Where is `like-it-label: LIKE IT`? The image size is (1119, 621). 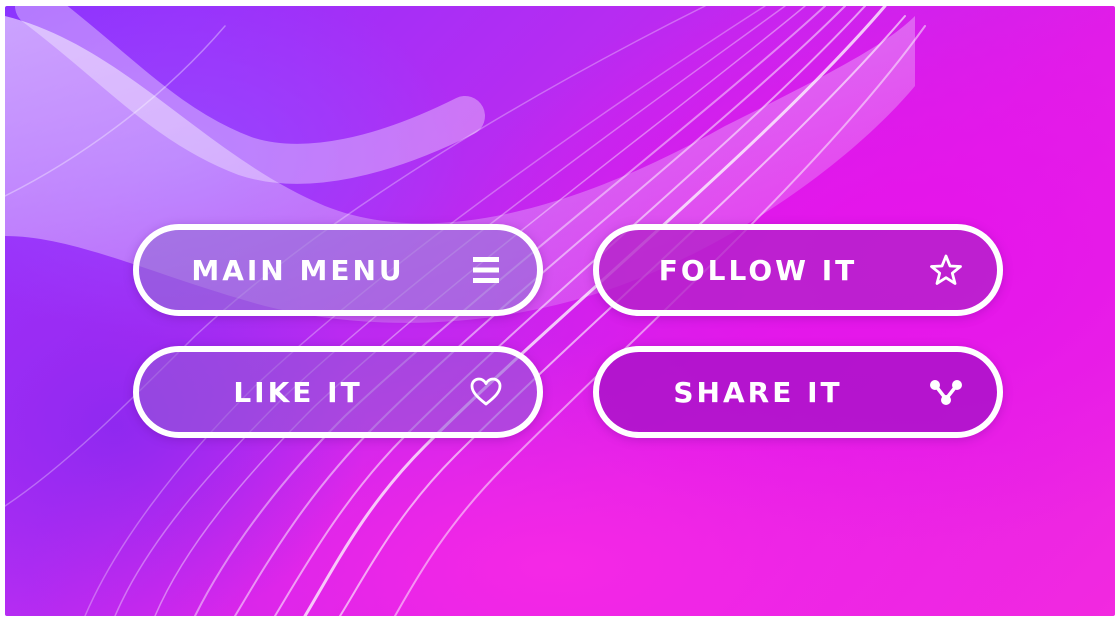 like-it-label: LIKE IT is located at coordinates (298, 392).